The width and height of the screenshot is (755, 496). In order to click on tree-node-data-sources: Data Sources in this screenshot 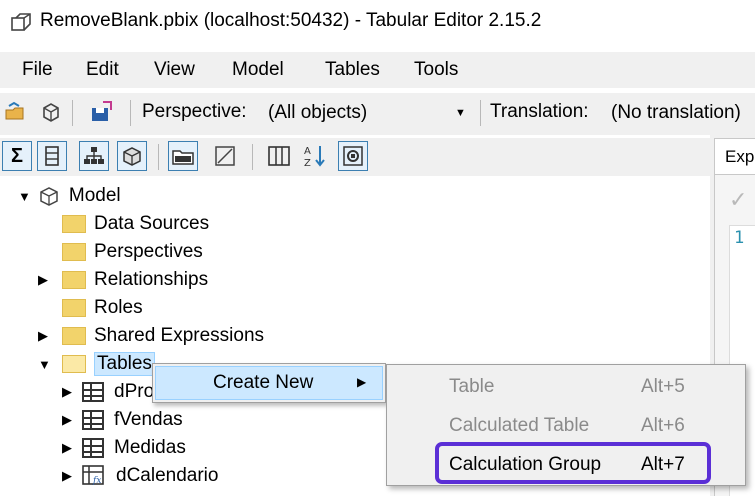, I will do `click(135, 224)`.